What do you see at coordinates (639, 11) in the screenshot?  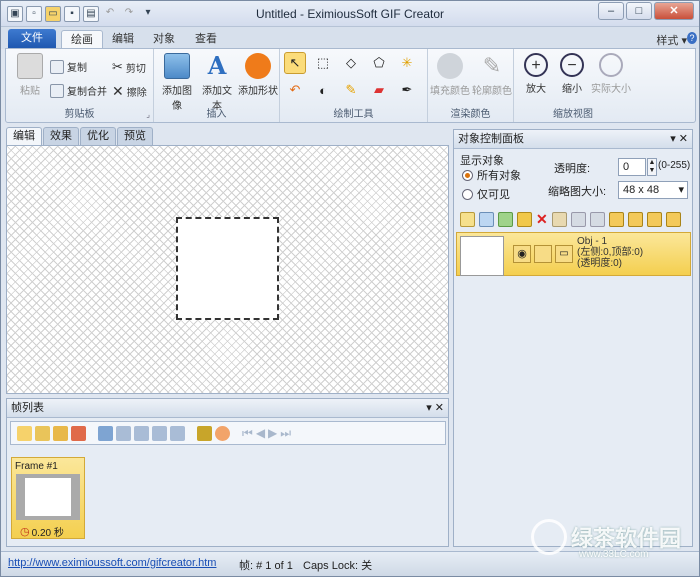 I see `maximize-button: □` at bounding box center [639, 11].